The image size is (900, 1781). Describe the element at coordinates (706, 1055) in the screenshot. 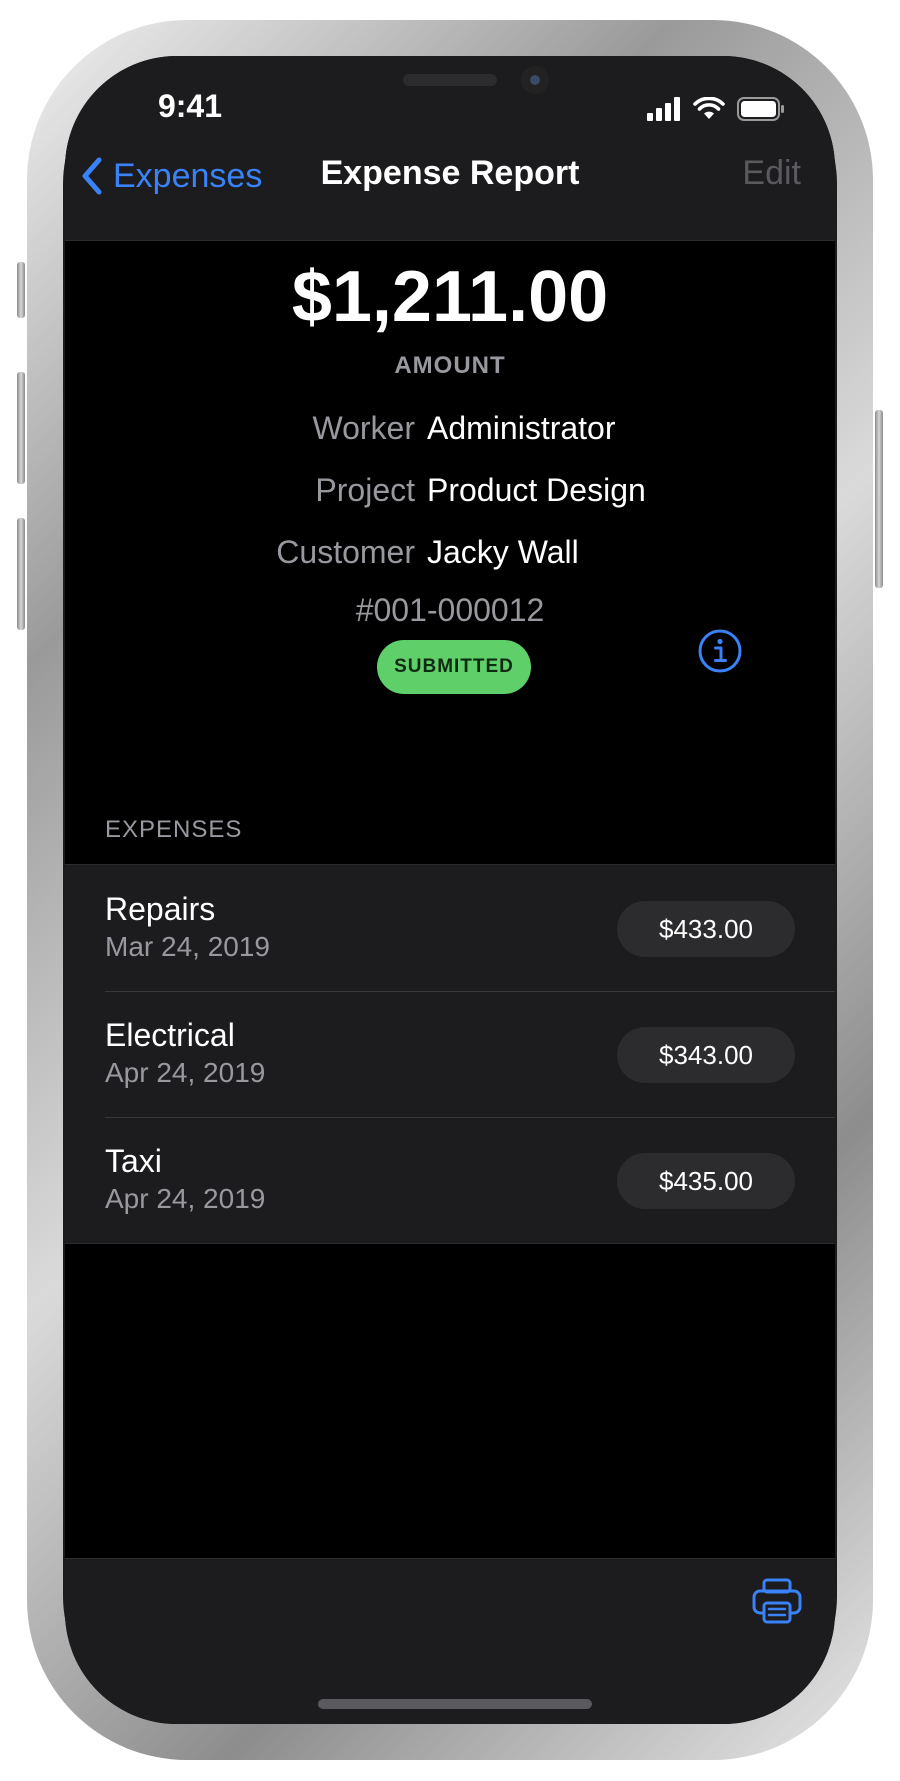

I see `expense-amount: $343.00` at that location.